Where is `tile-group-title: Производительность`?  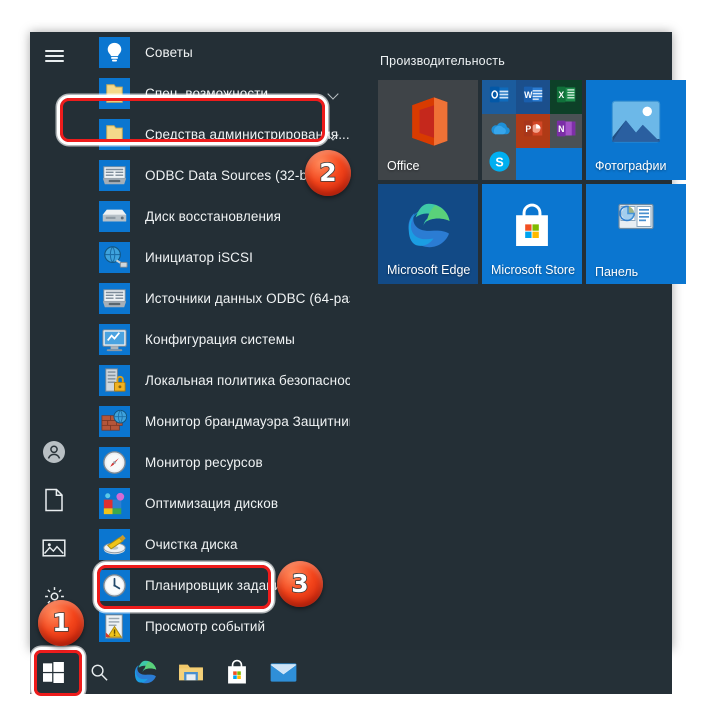 tile-group-title: Производительность is located at coordinates (442, 61).